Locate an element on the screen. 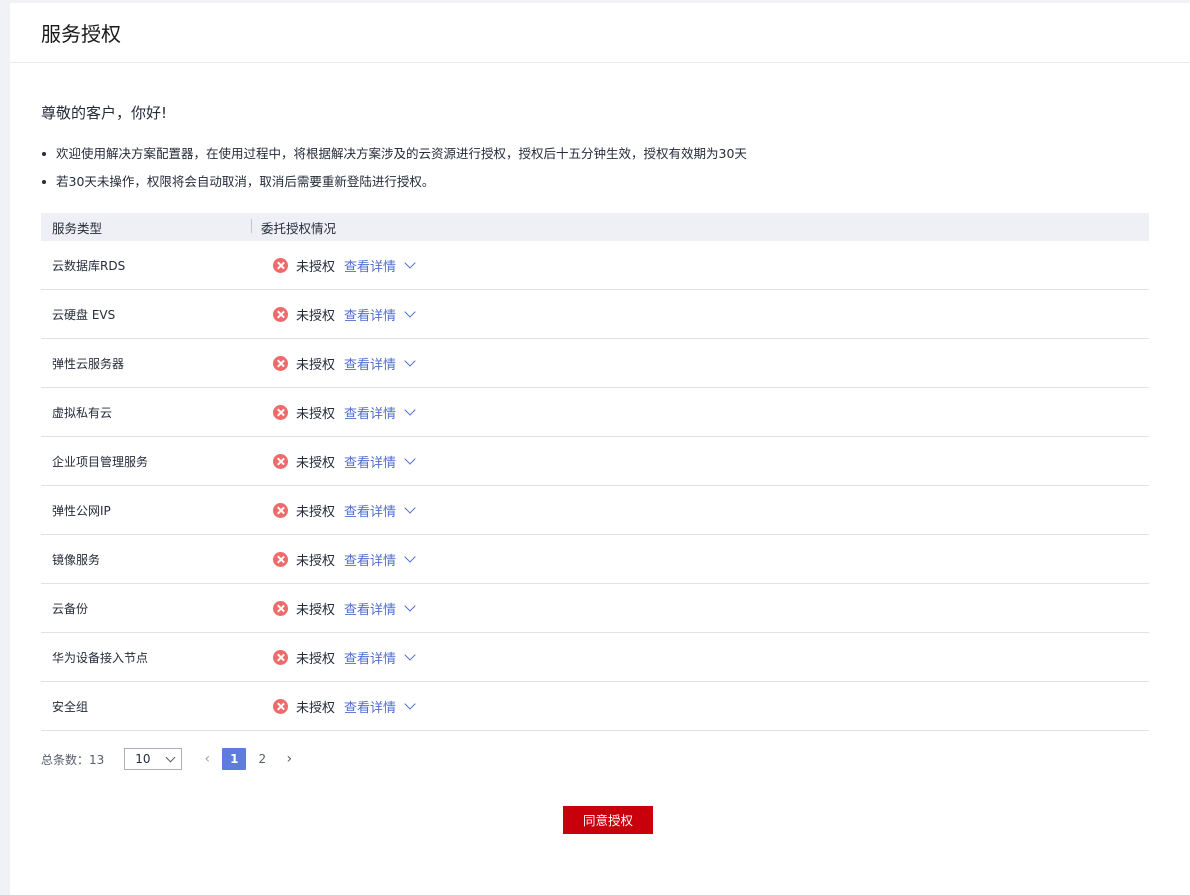  table-row: 云数据库RDS 未授权 查看详情 is located at coordinates (595, 265).